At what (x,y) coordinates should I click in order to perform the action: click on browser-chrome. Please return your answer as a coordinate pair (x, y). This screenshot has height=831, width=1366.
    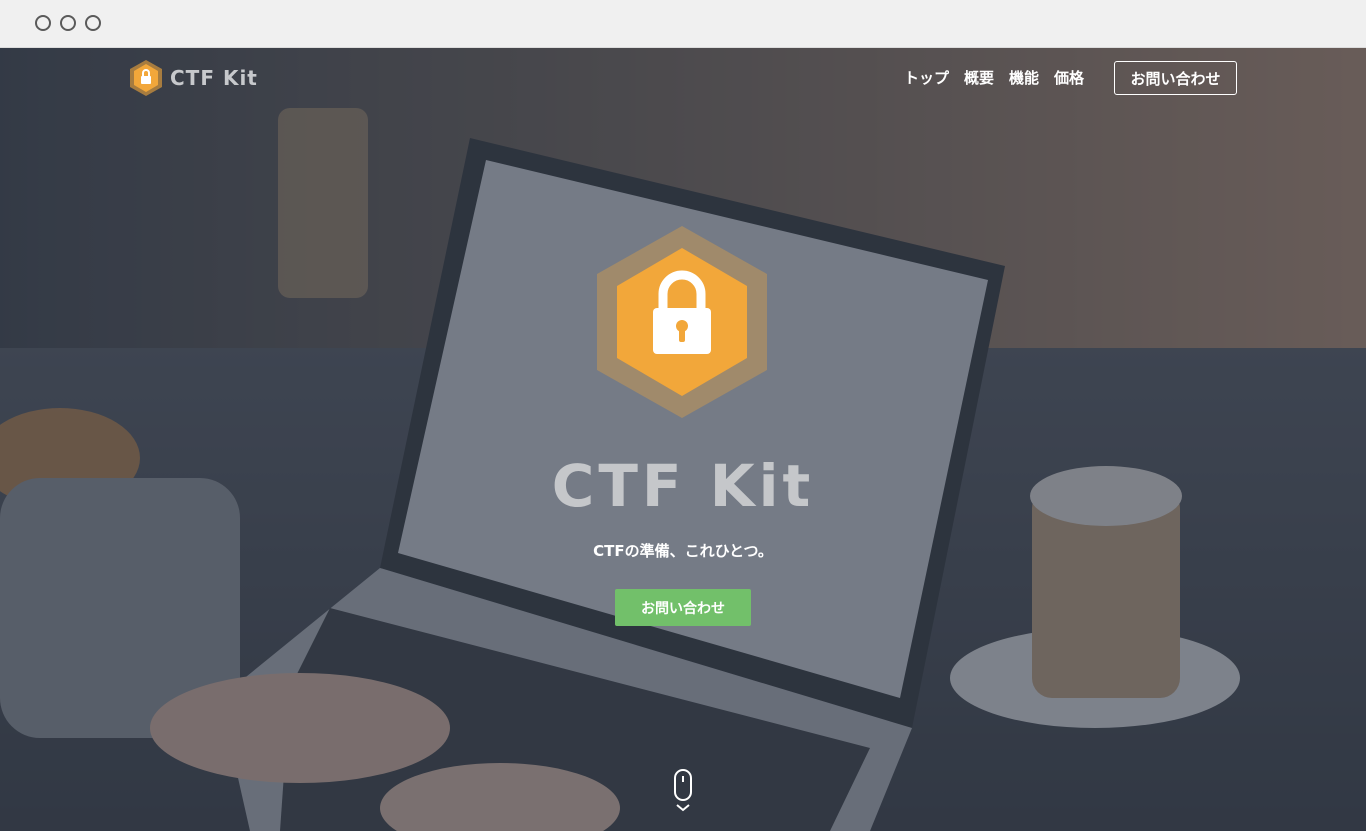
    Looking at the image, I should click on (683, 24).